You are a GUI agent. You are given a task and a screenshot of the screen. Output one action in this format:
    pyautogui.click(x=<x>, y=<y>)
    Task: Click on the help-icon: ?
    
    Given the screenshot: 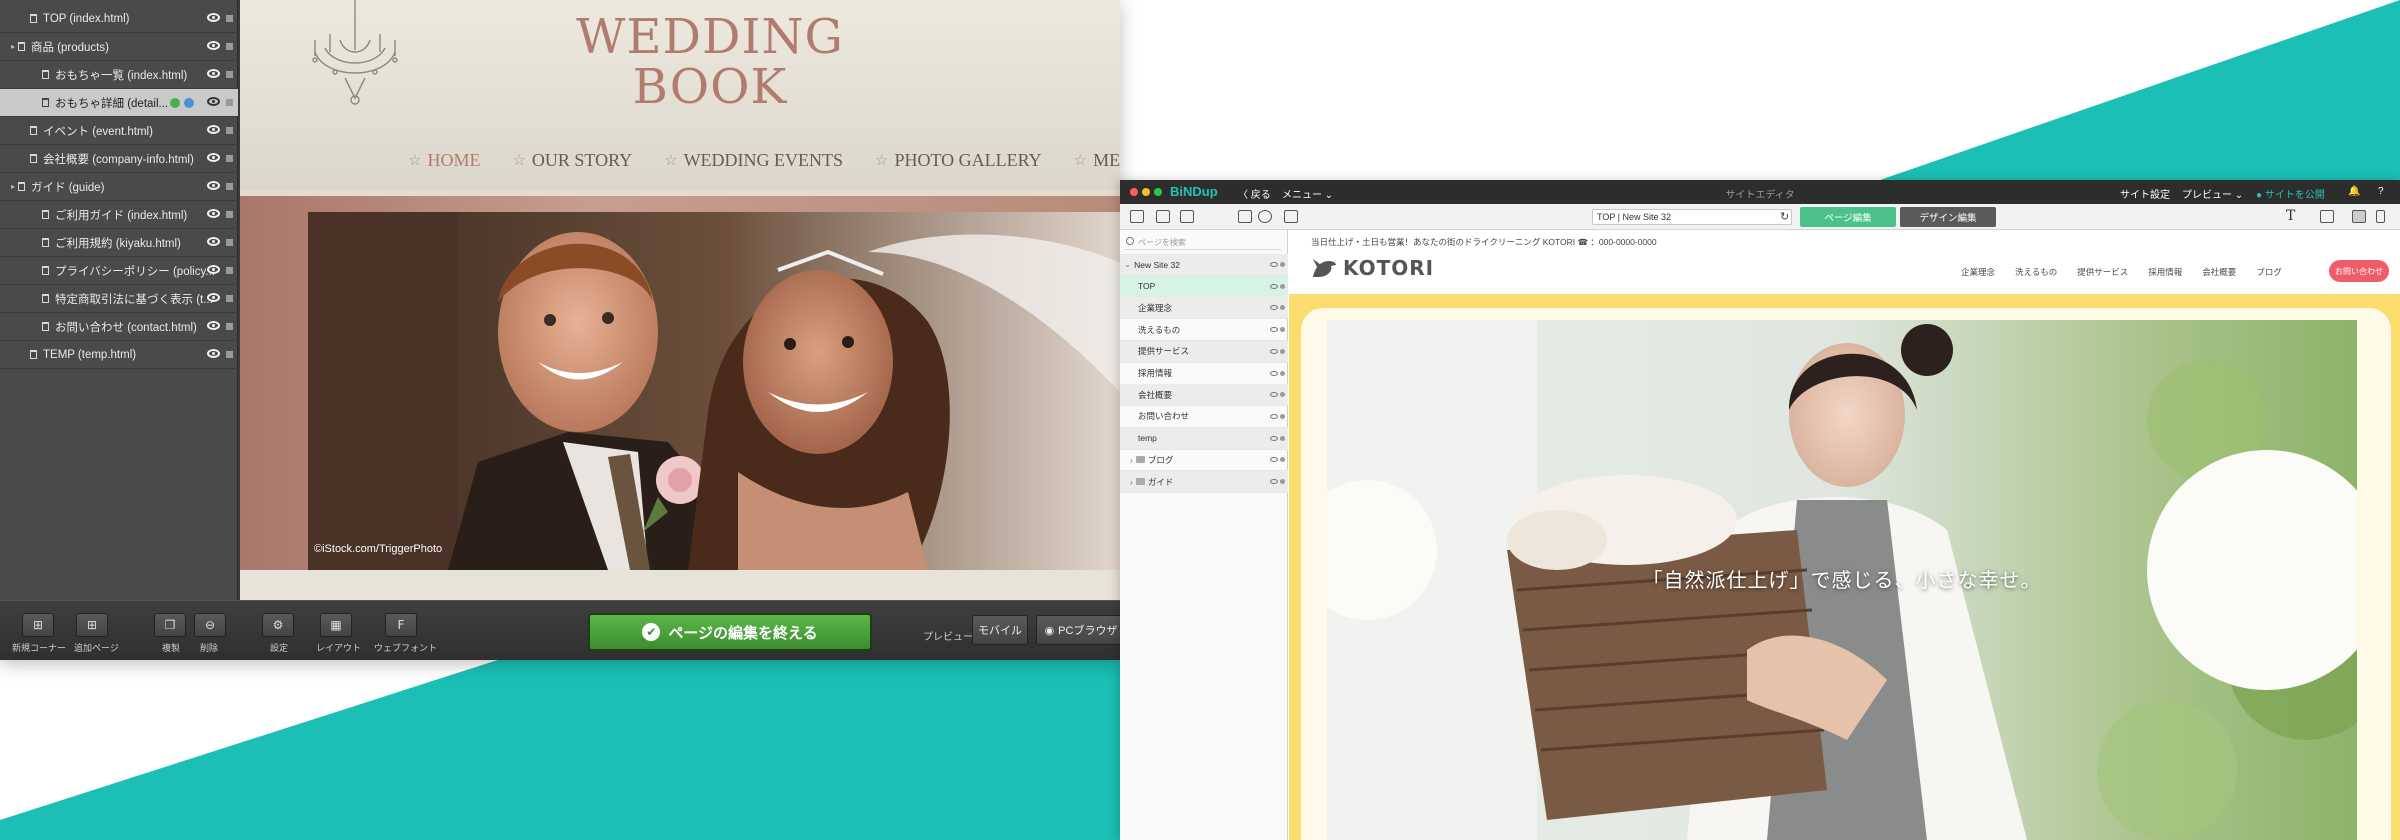 What is the action you would take?
    pyautogui.click(x=2381, y=191)
    